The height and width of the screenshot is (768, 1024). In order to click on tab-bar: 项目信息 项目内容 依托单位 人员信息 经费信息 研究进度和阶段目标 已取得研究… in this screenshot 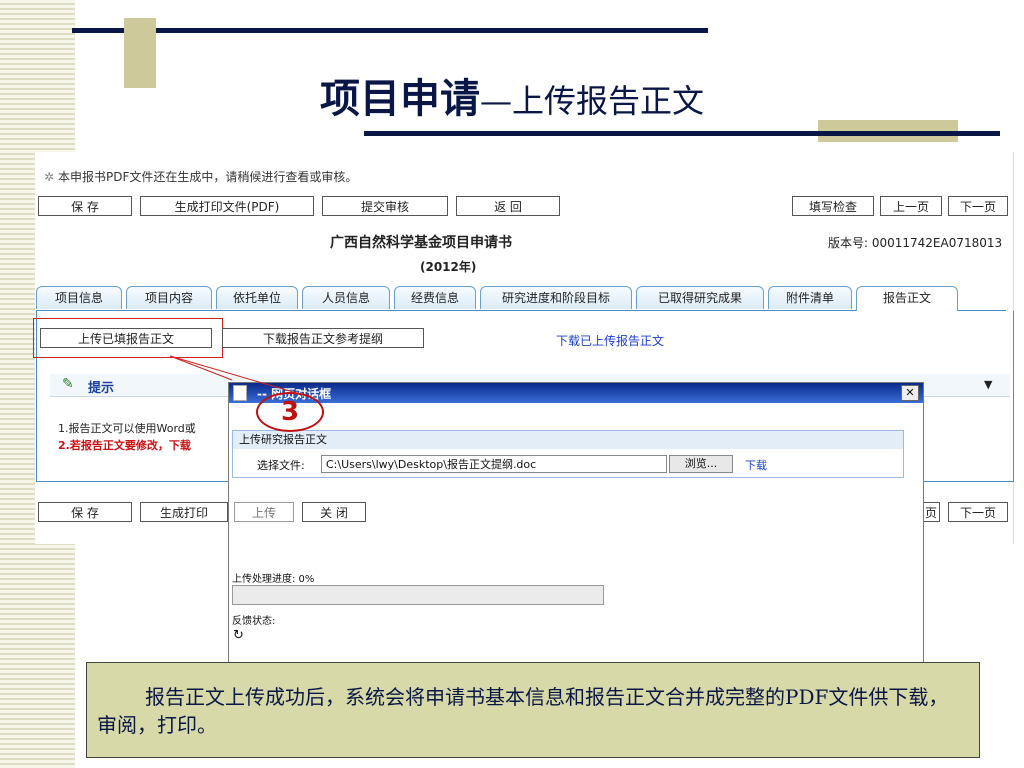, I will do `click(521, 298)`.